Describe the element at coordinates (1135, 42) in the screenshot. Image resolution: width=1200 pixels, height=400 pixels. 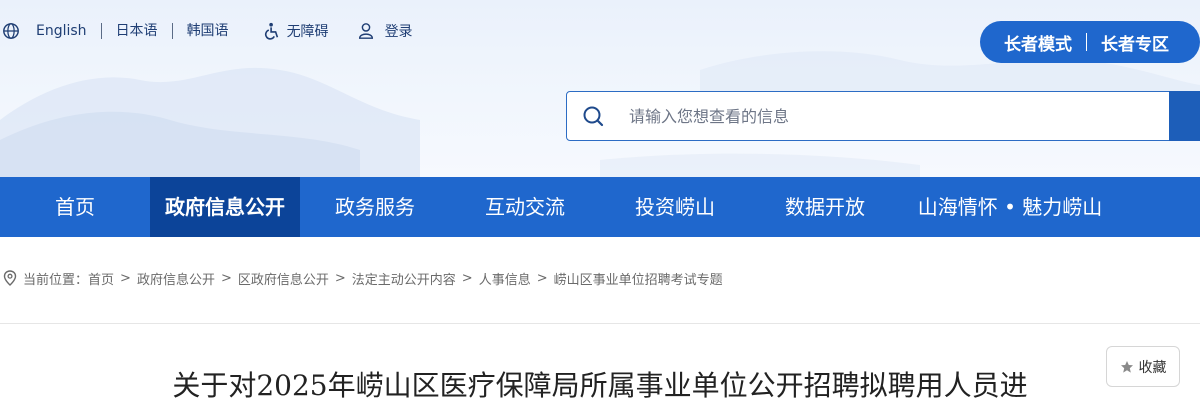
I see `elder-zone-button: 长者专区` at that location.